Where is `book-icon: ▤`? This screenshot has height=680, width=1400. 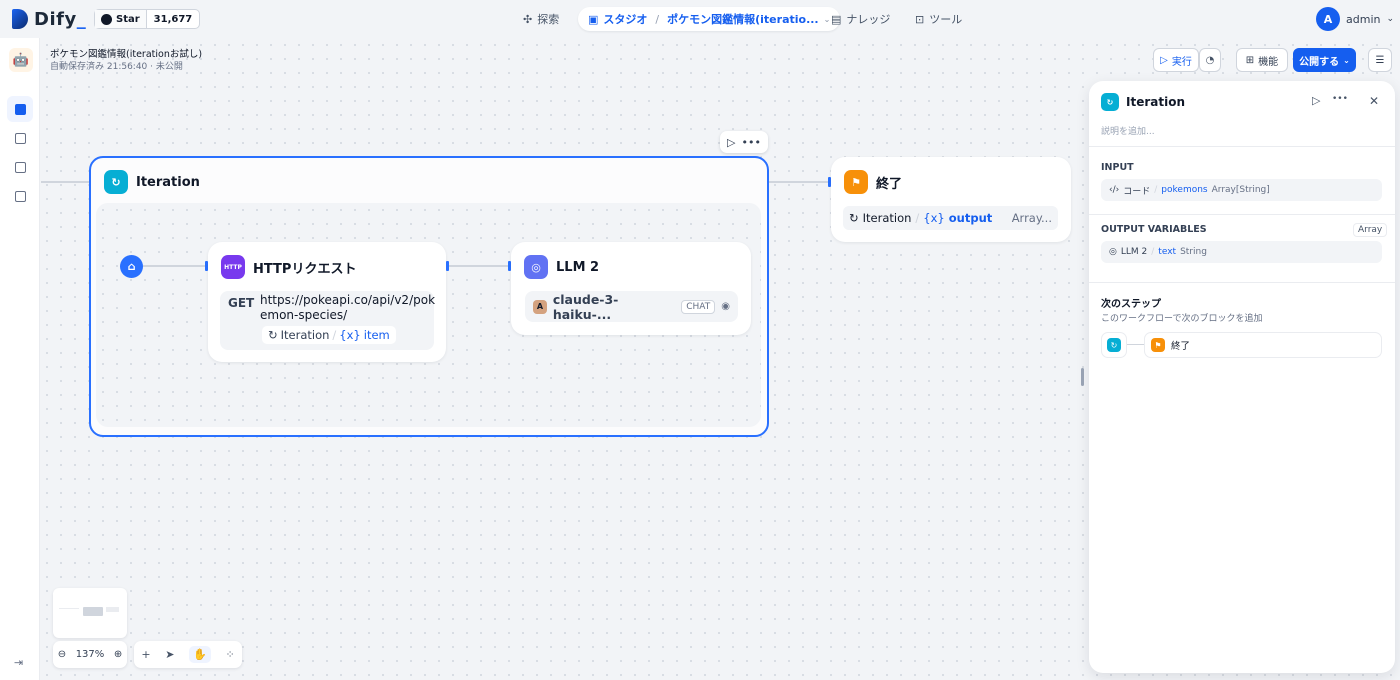 book-icon: ▤ is located at coordinates (836, 19).